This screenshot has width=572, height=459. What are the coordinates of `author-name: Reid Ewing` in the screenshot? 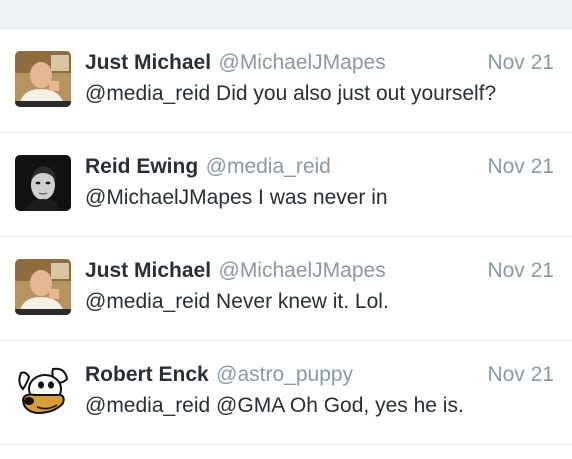 It's located at (141, 166).